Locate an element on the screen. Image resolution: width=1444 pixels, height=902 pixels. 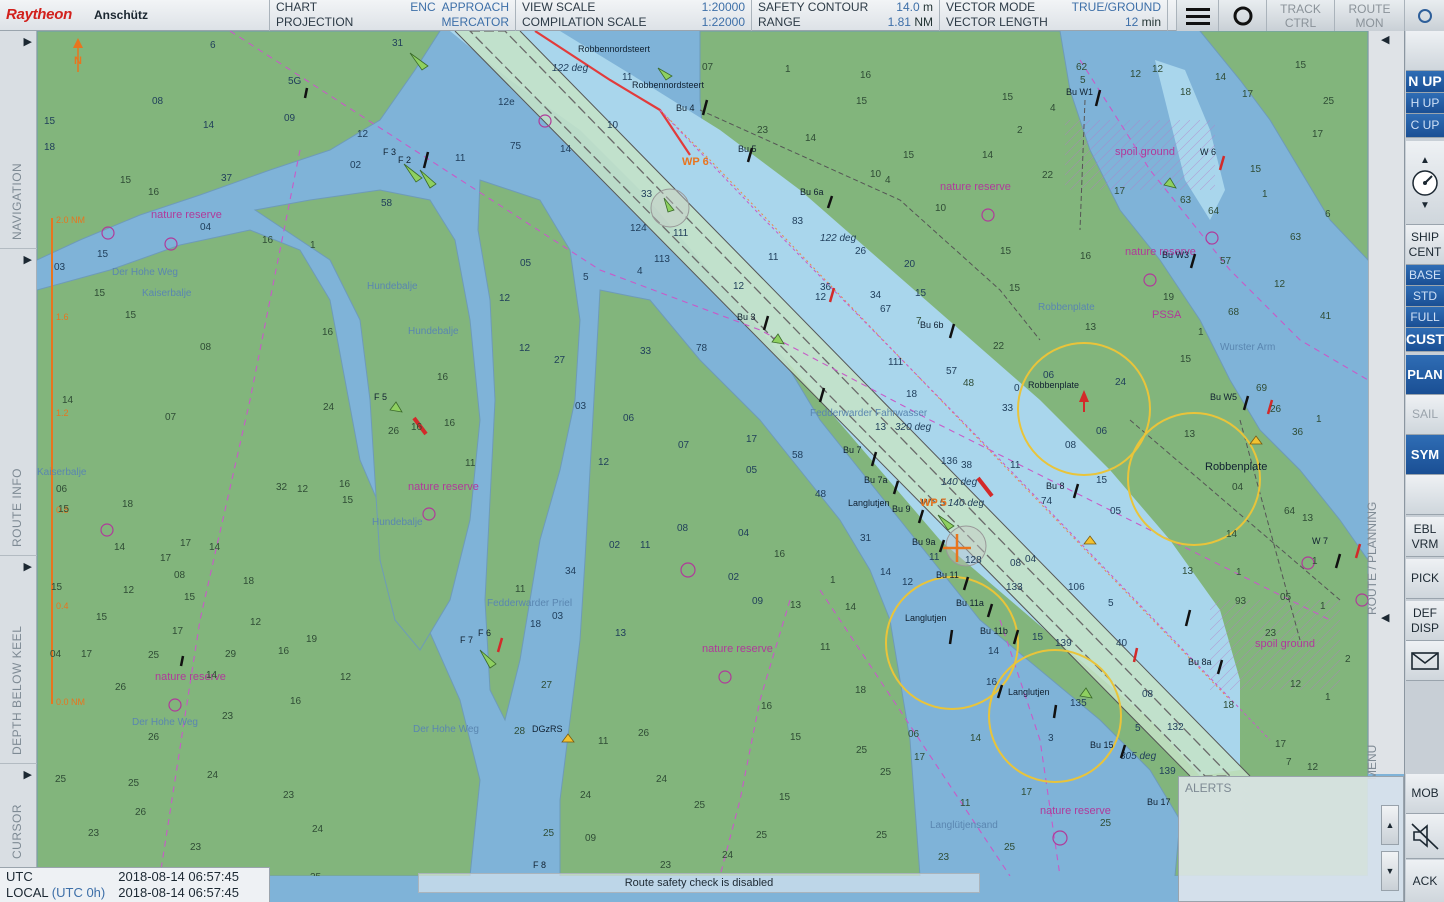
svg-text: 13 is located at coordinates (796, 605).